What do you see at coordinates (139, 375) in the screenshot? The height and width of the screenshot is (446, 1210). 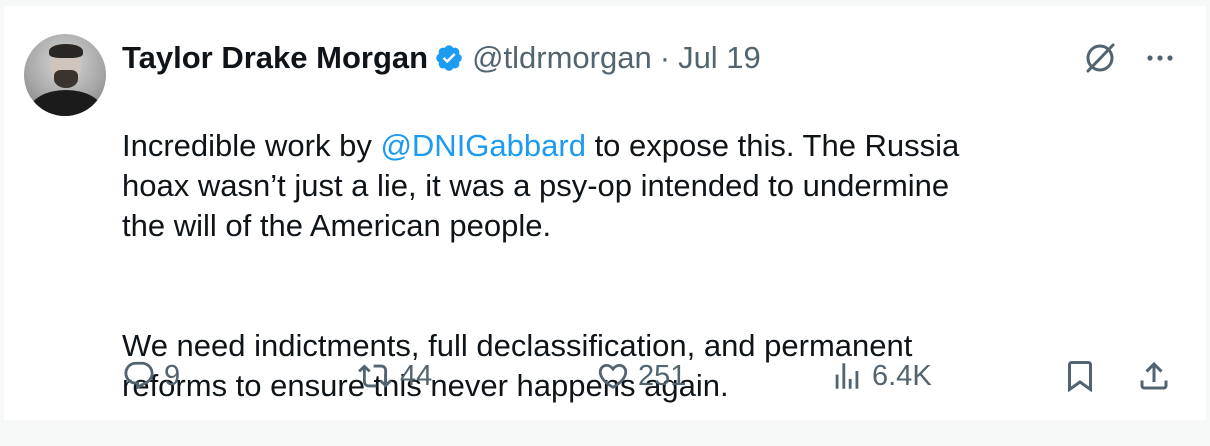 I see `reply-icon` at bounding box center [139, 375].